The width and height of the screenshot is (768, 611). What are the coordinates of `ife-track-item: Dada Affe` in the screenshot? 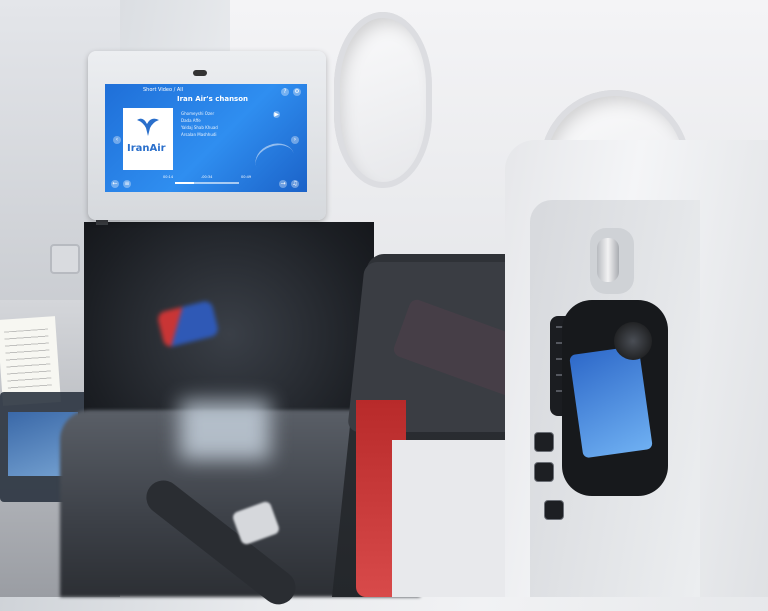 It's located at (191, 121).